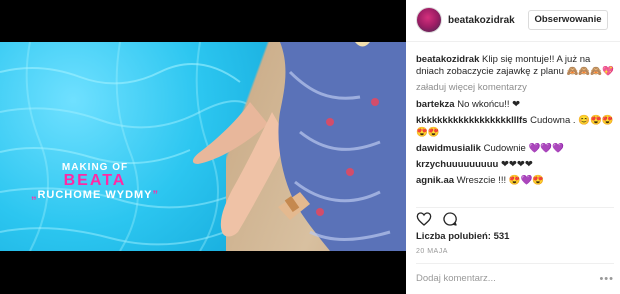 The image size is (620, 294). What do you see at coordinates (489, 104) in the screenshot?
I see `comment-text: No wkońcu!! ❤` at bounding box center [489, 104].